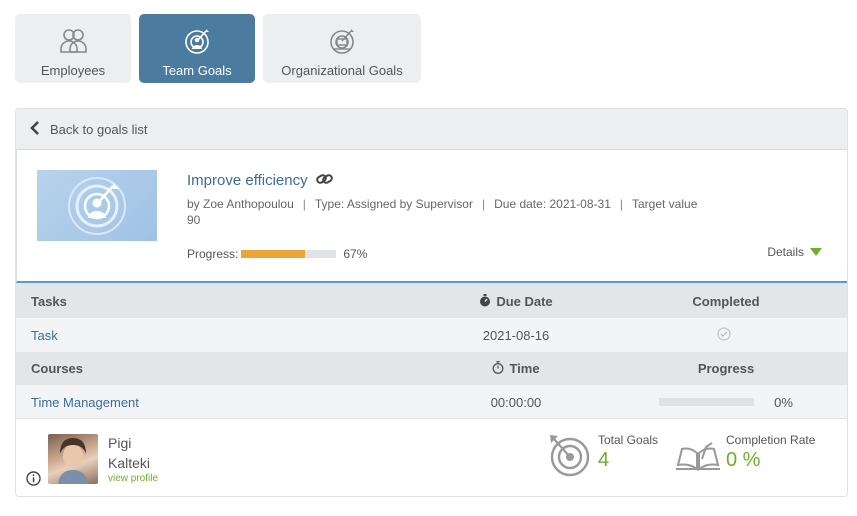 The image size is (857, 516). Describe the element at coordinates (665, 204) in the screenshot. I see `goal-target-label: Target value` at that location.